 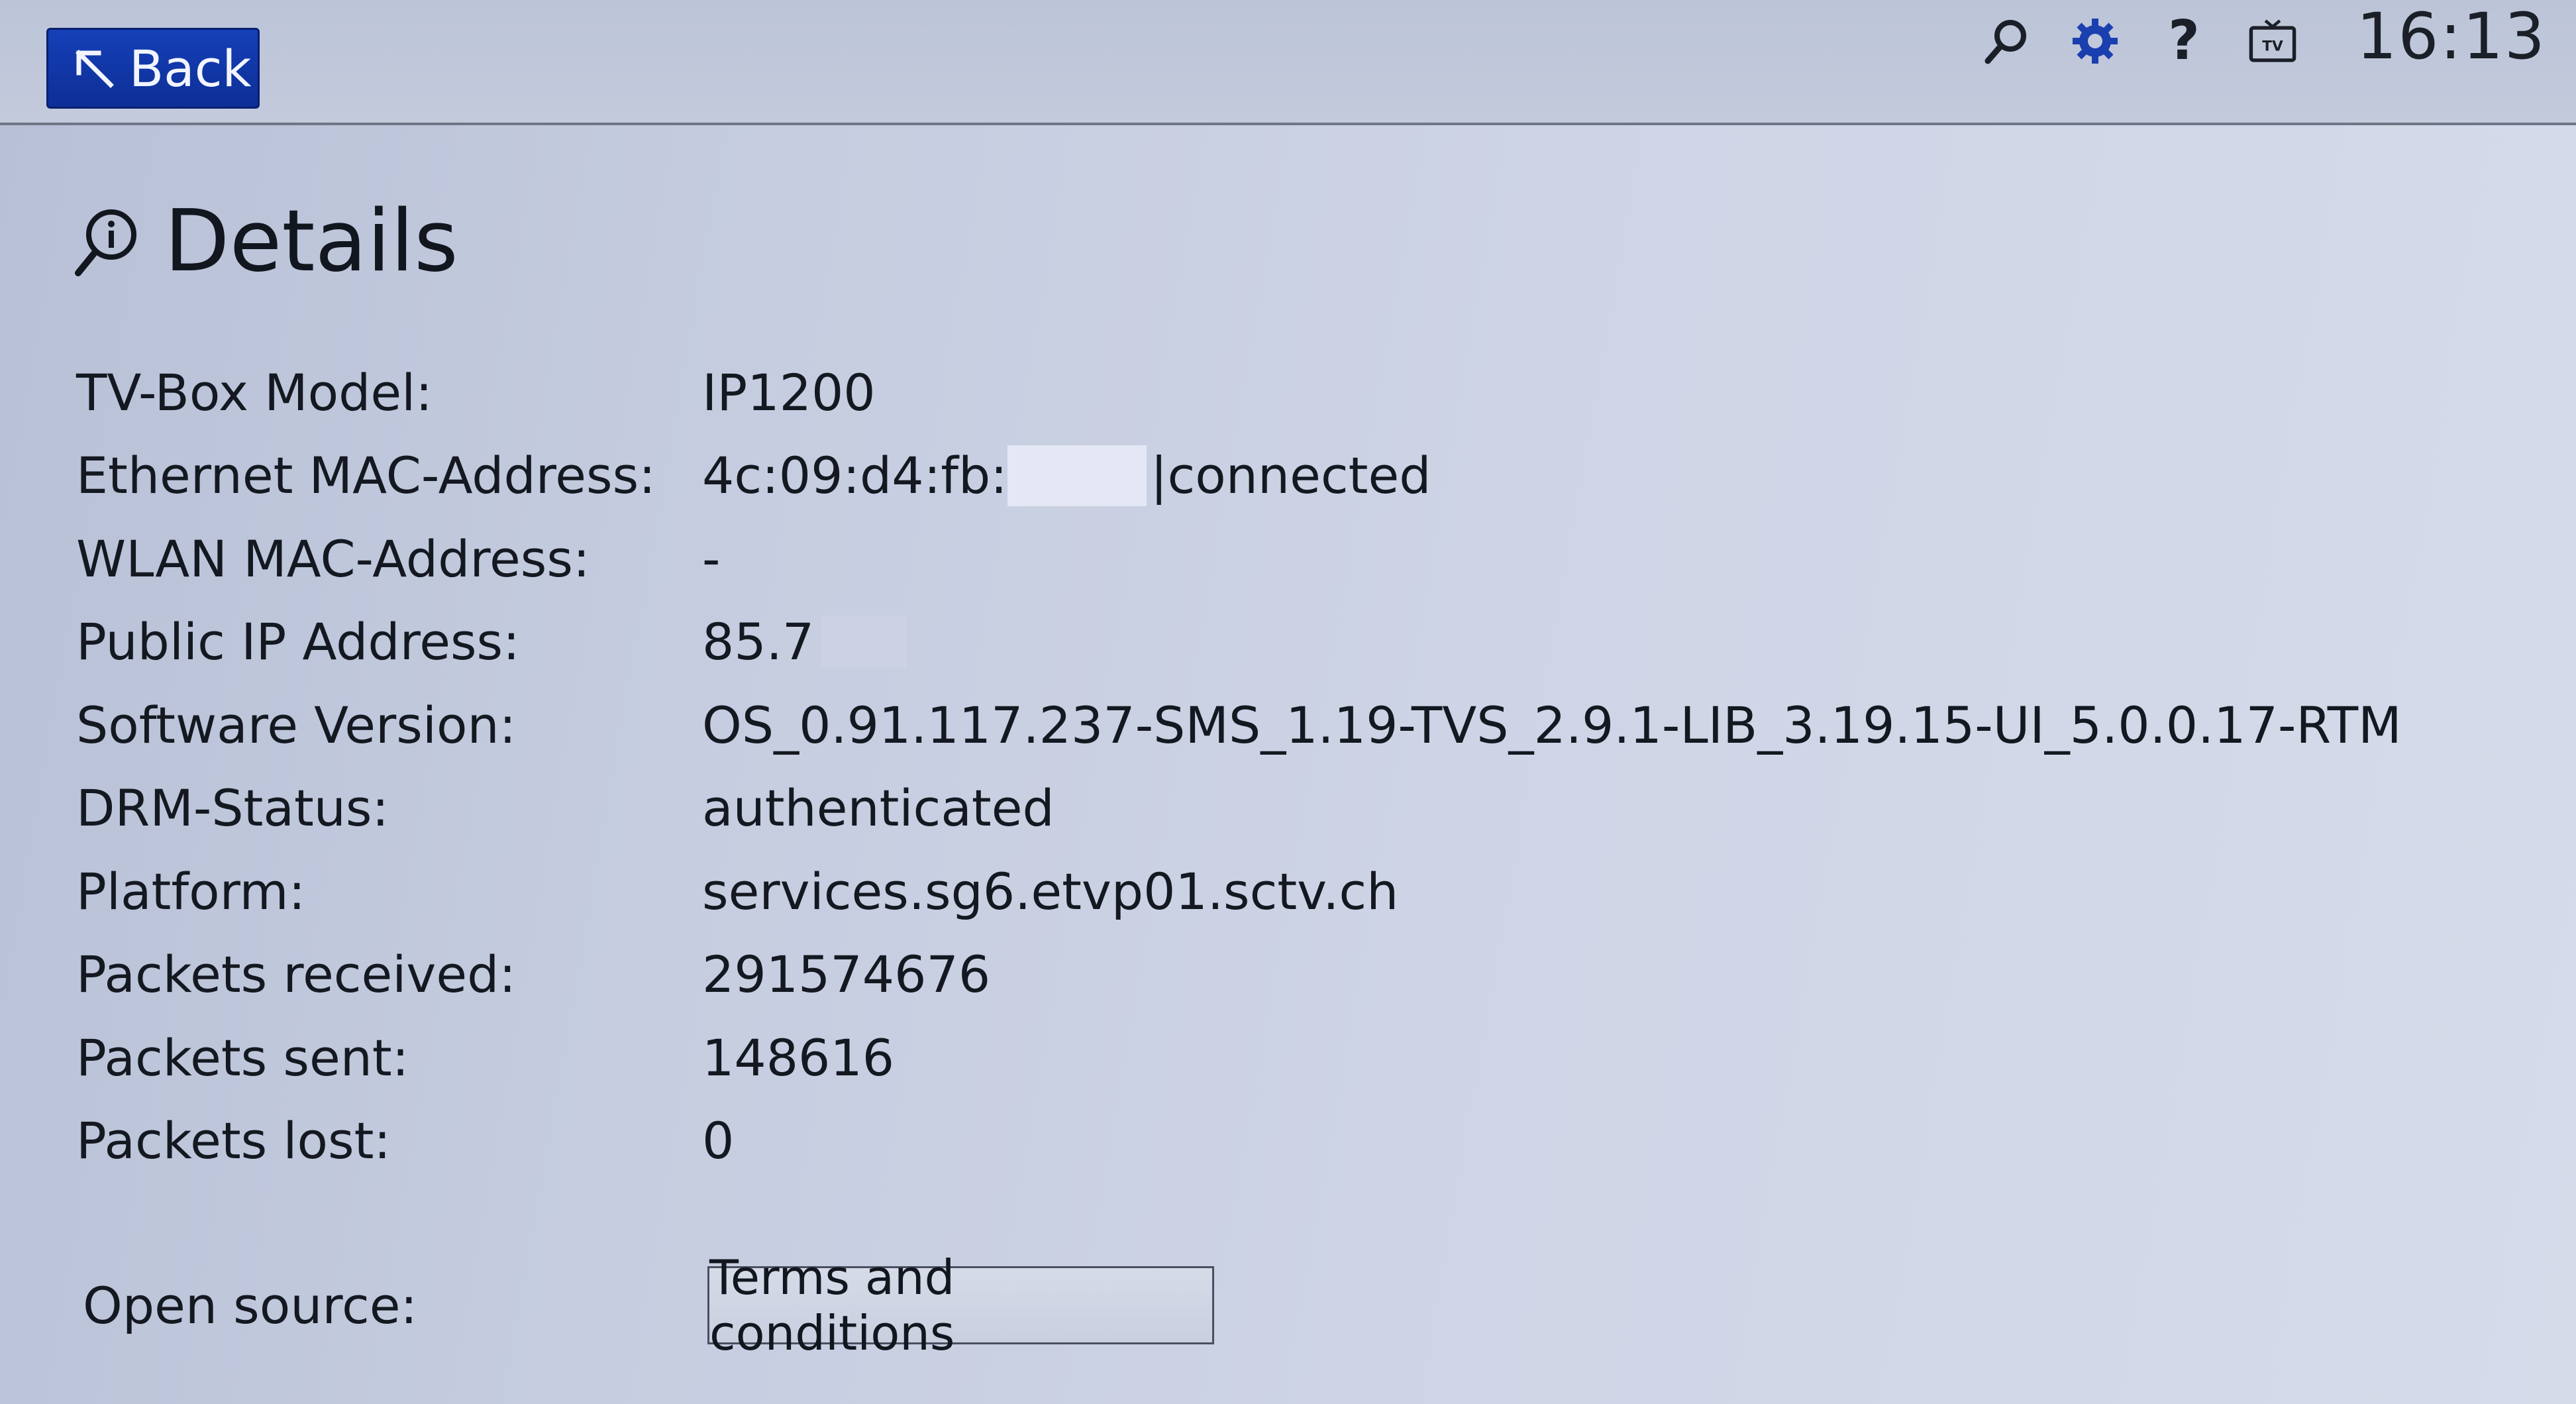 I want to click on detail-label: Ethernet MAC-Address:, so click(x=366, y=476).